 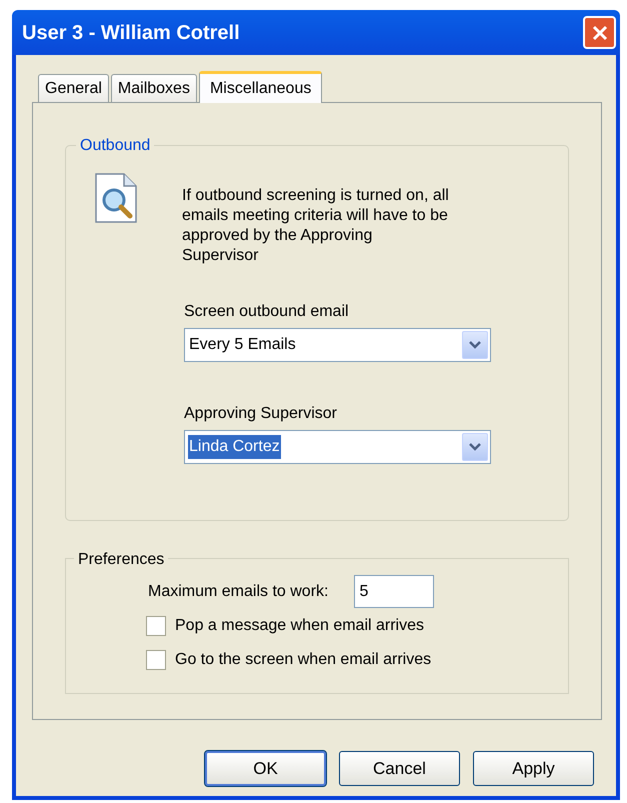 I want to click on number-field: 5, so click(x=394, y=591).